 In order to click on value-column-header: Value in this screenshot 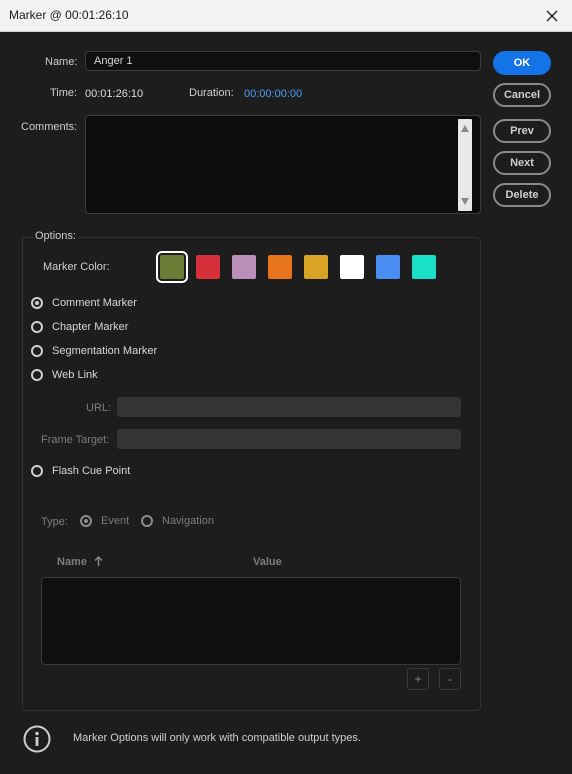, I will do `click(267, 562)`.